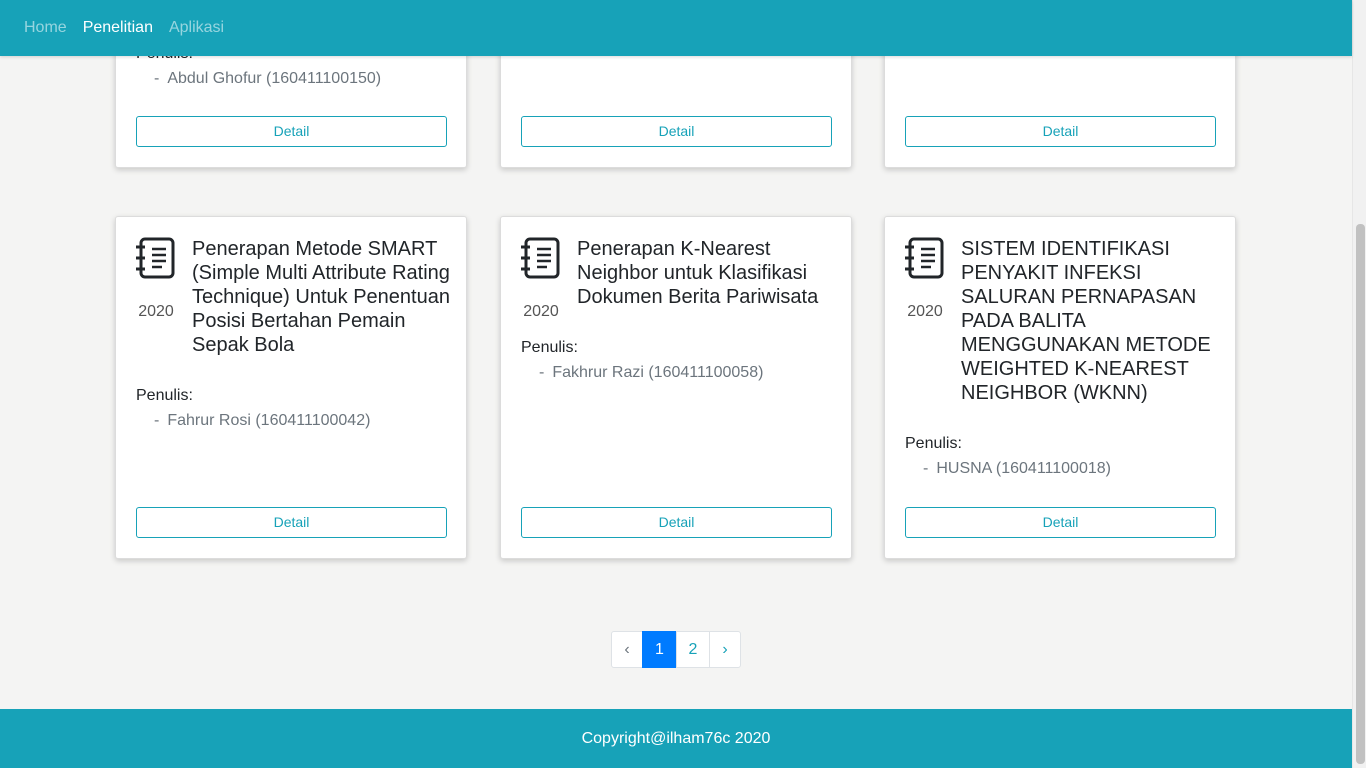  I want to click on author-item: - Fakhrur Razi (160411100058), so click(651, 372).